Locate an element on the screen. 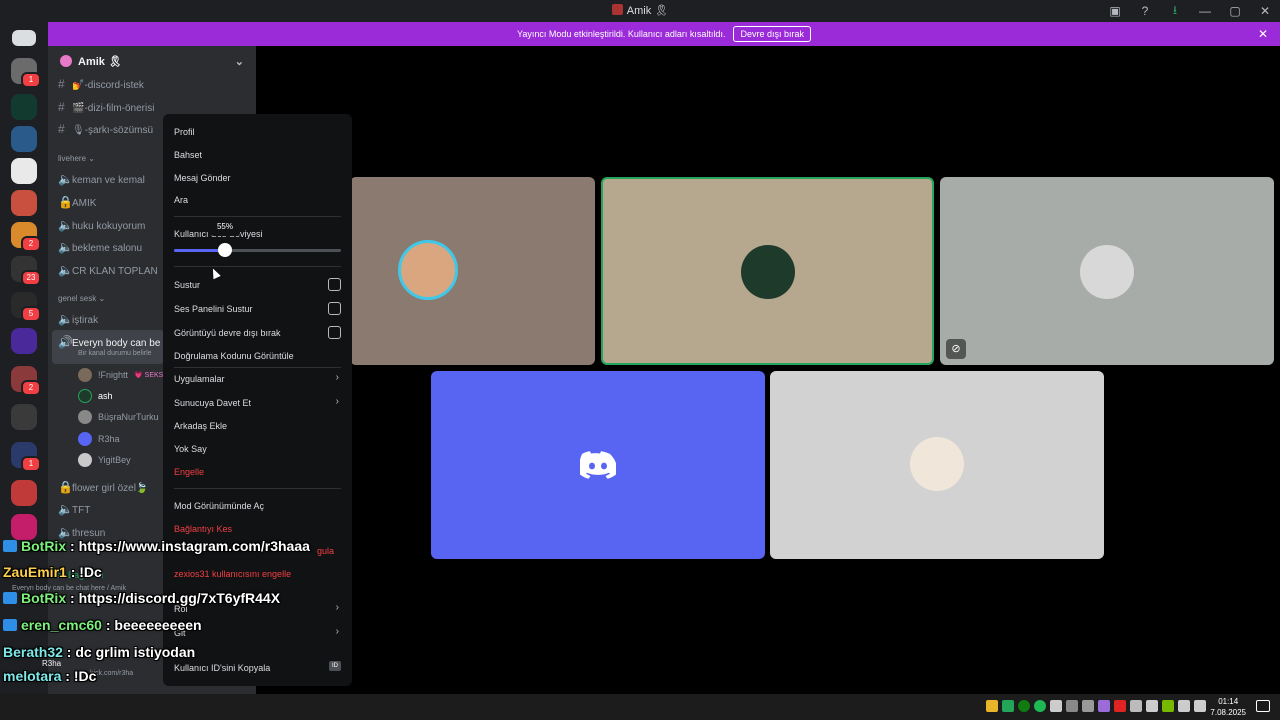  menu-item-copy-id: Kullanıcı ID'sini Kopyala is located at coordinates (222, 668).